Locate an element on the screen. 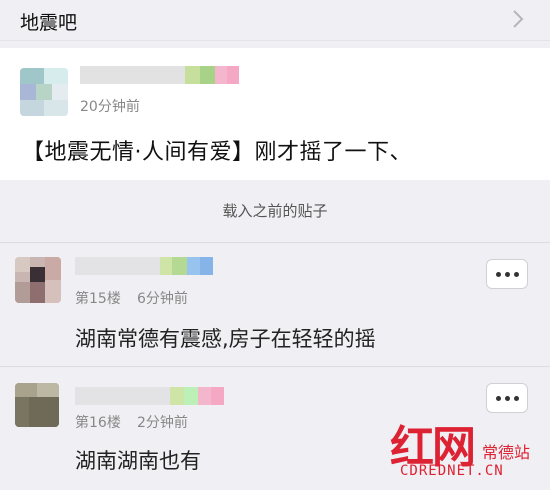  reply-text: 湖南常德有震感,房子在轻轻的摇 is located at coordinates (225, 339).